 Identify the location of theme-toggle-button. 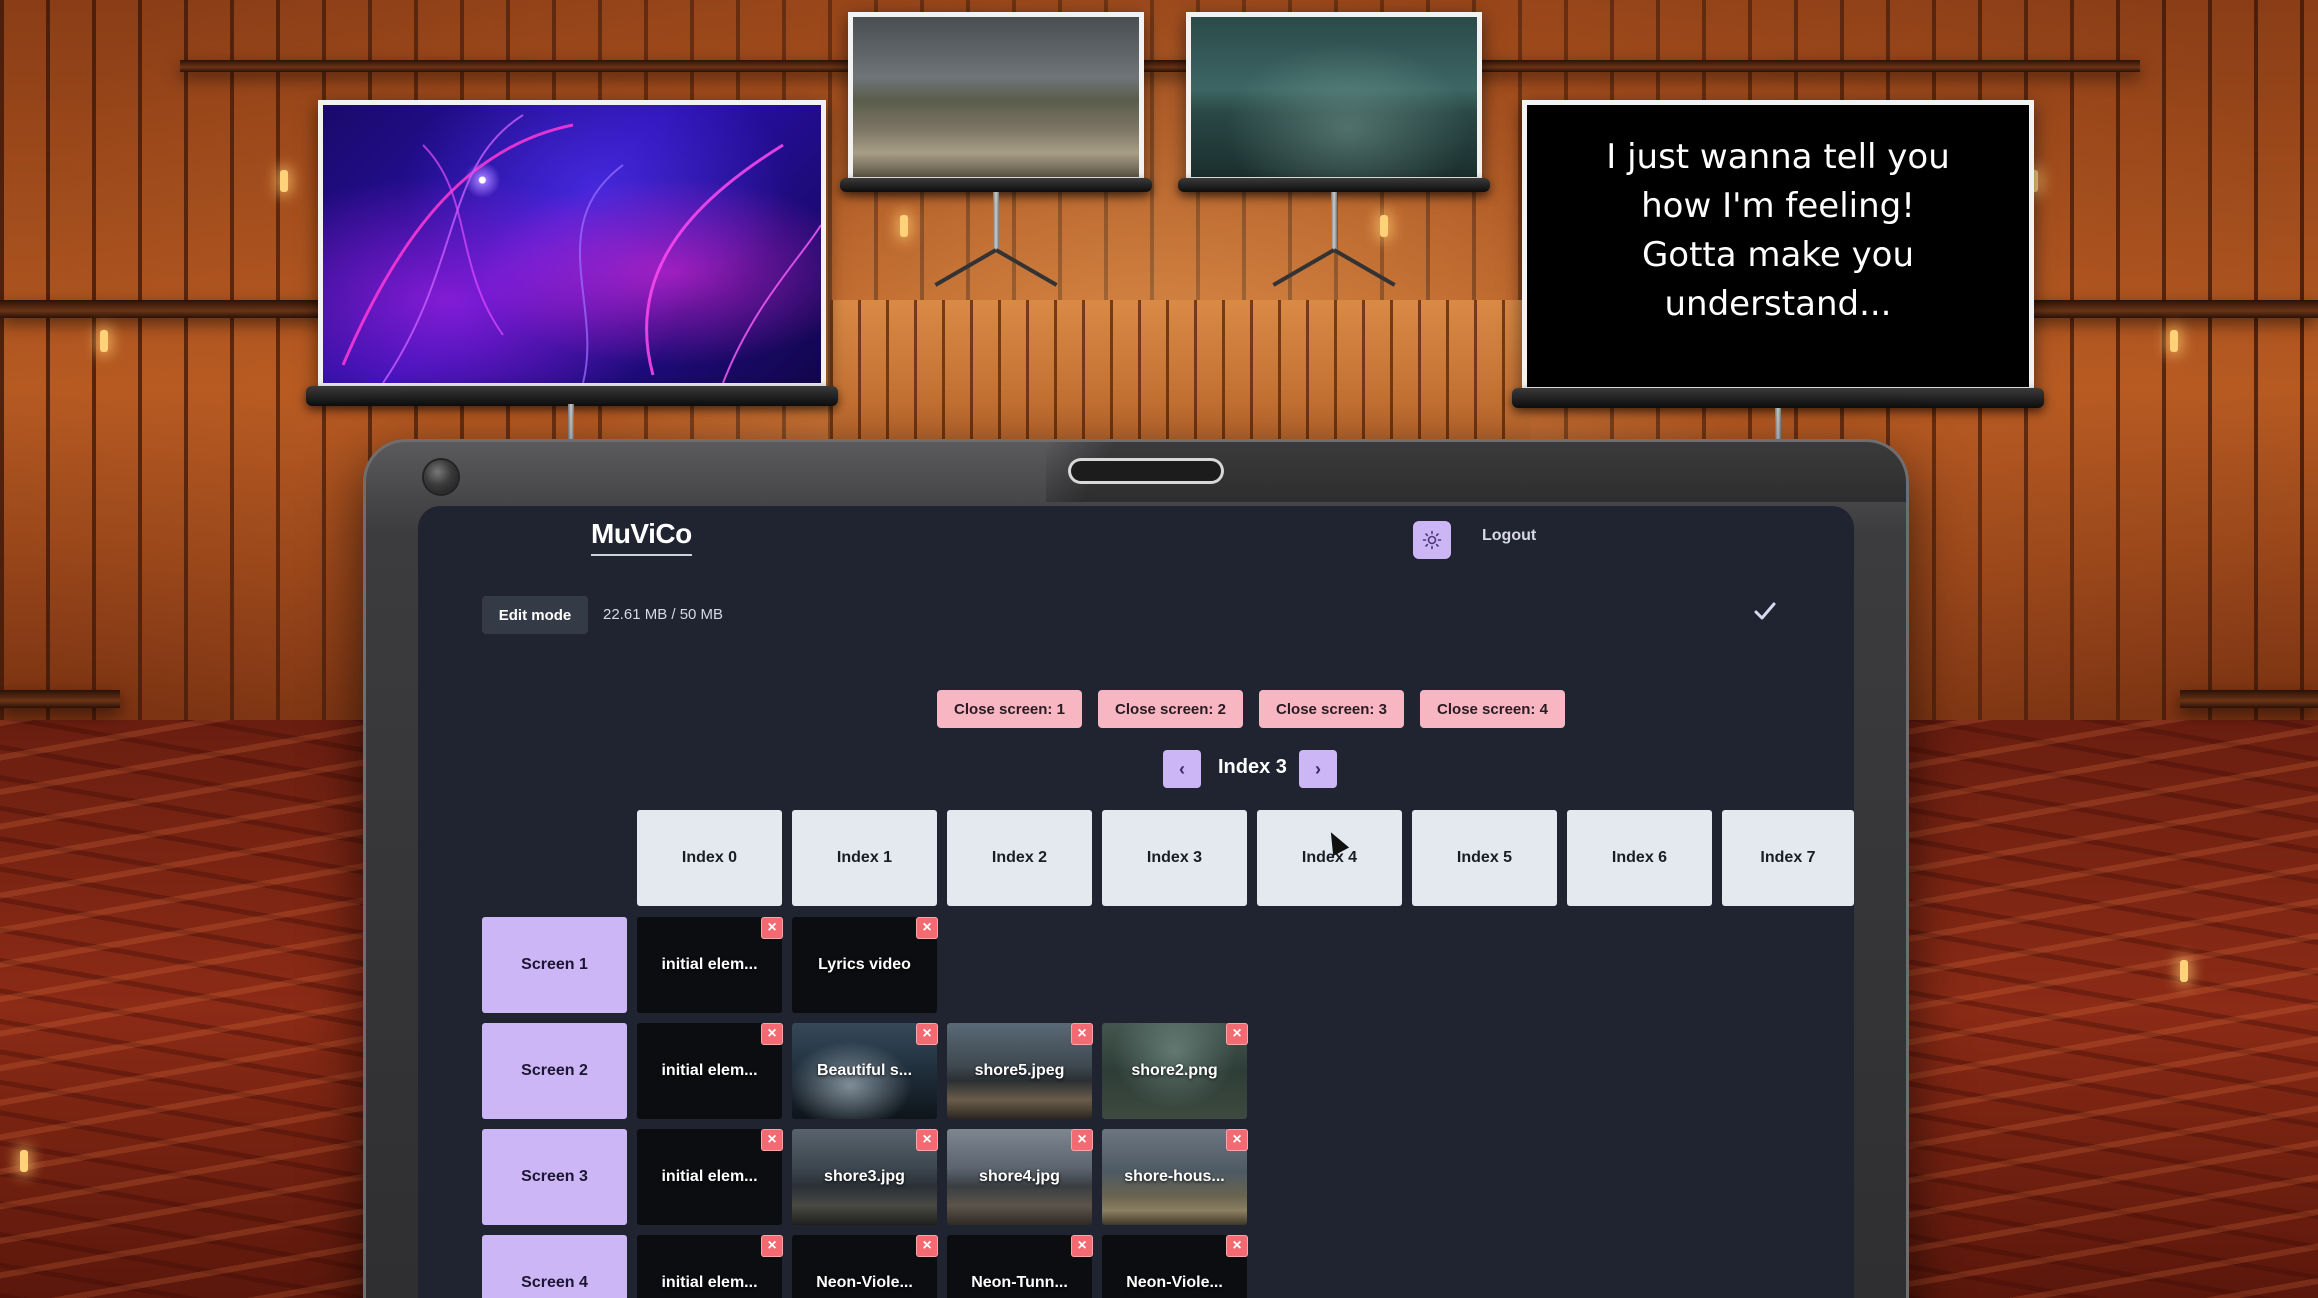
(1432, 540).